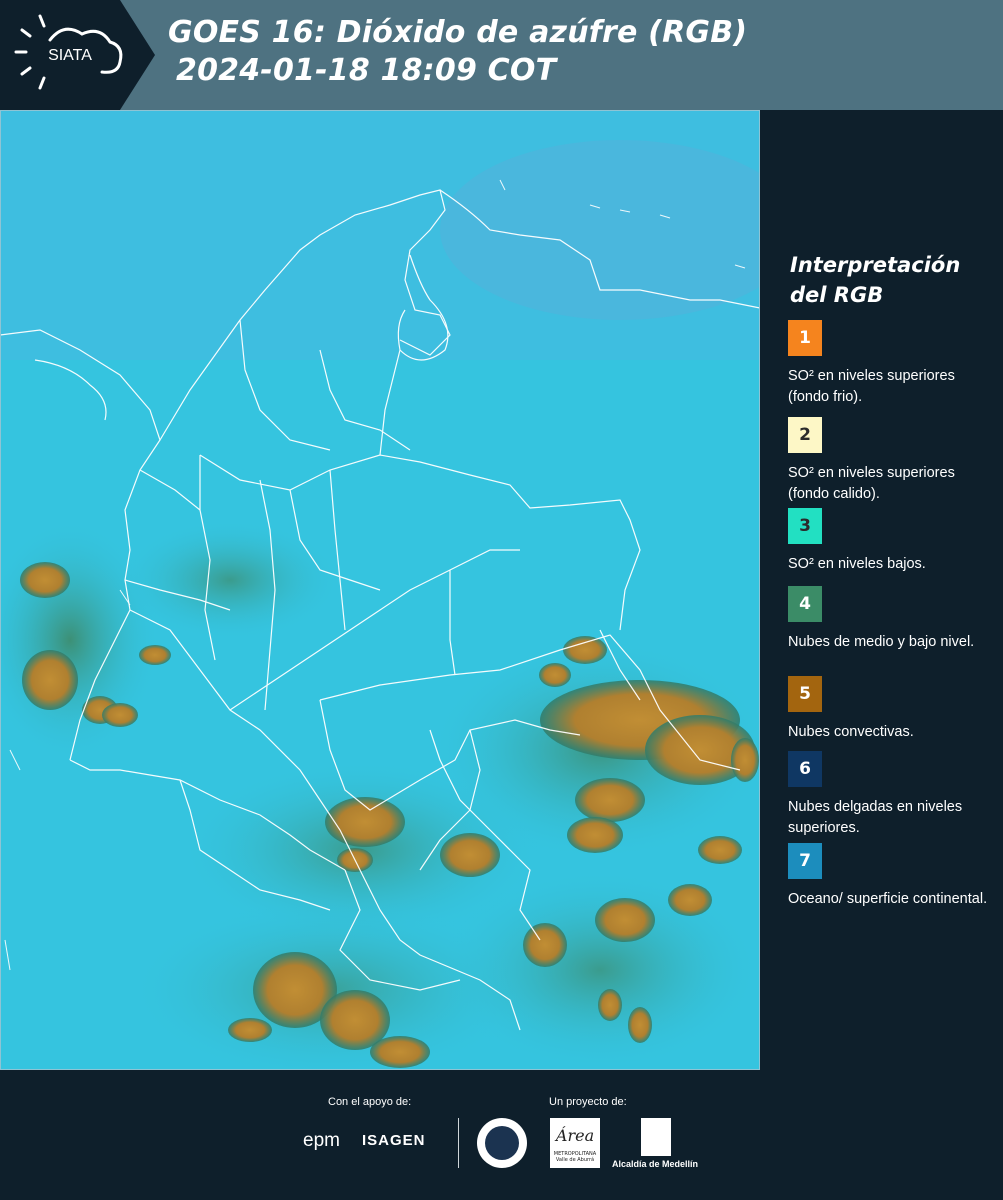 Image resolution: width=1003 pixels, height=1200 pixels. Describe the element at coordinates (881, 642) in the screenshot. I see `legend-text-4: Nubes de medio y bajo nivel.` at that location.